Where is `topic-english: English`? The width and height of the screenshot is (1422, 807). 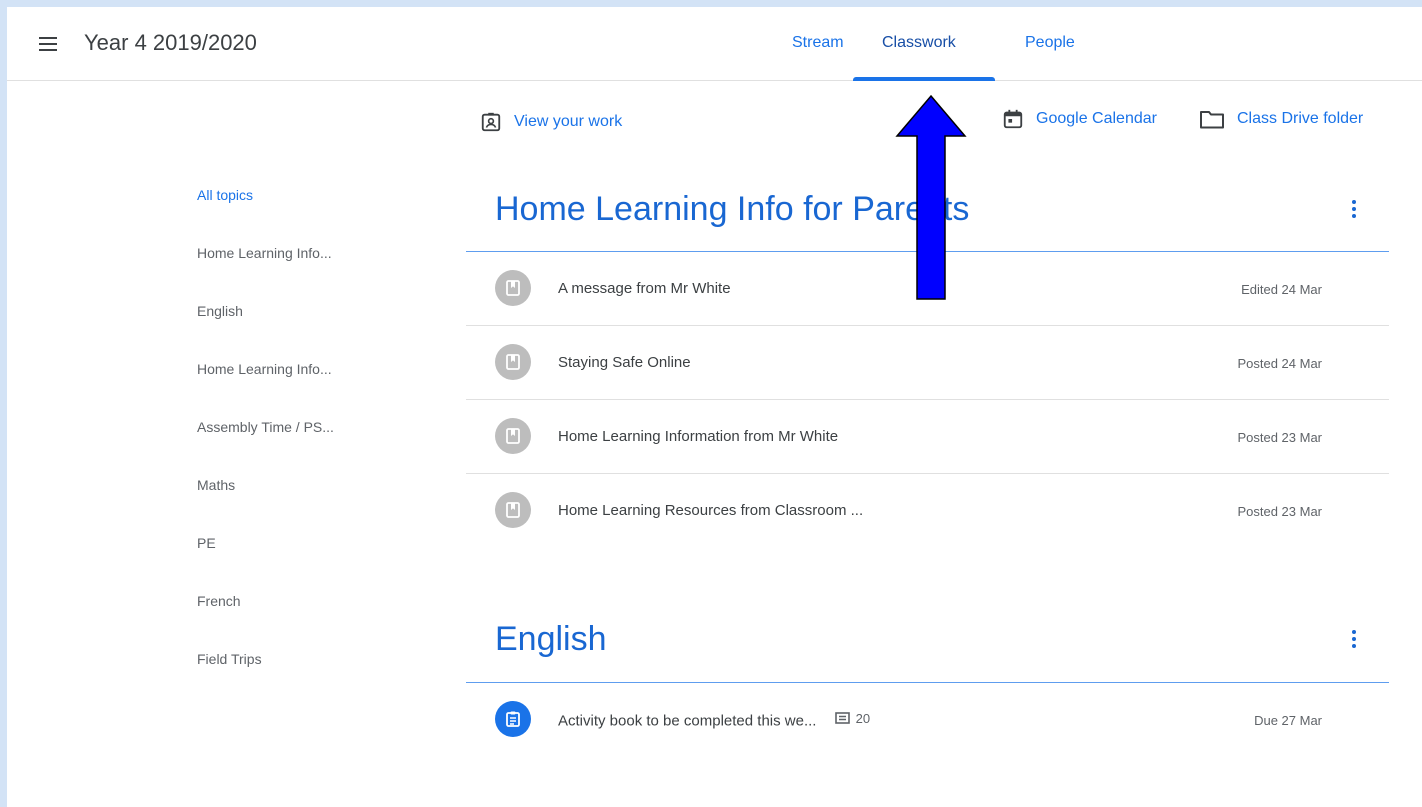 topic-english: English is located at coordinates (220, 311).